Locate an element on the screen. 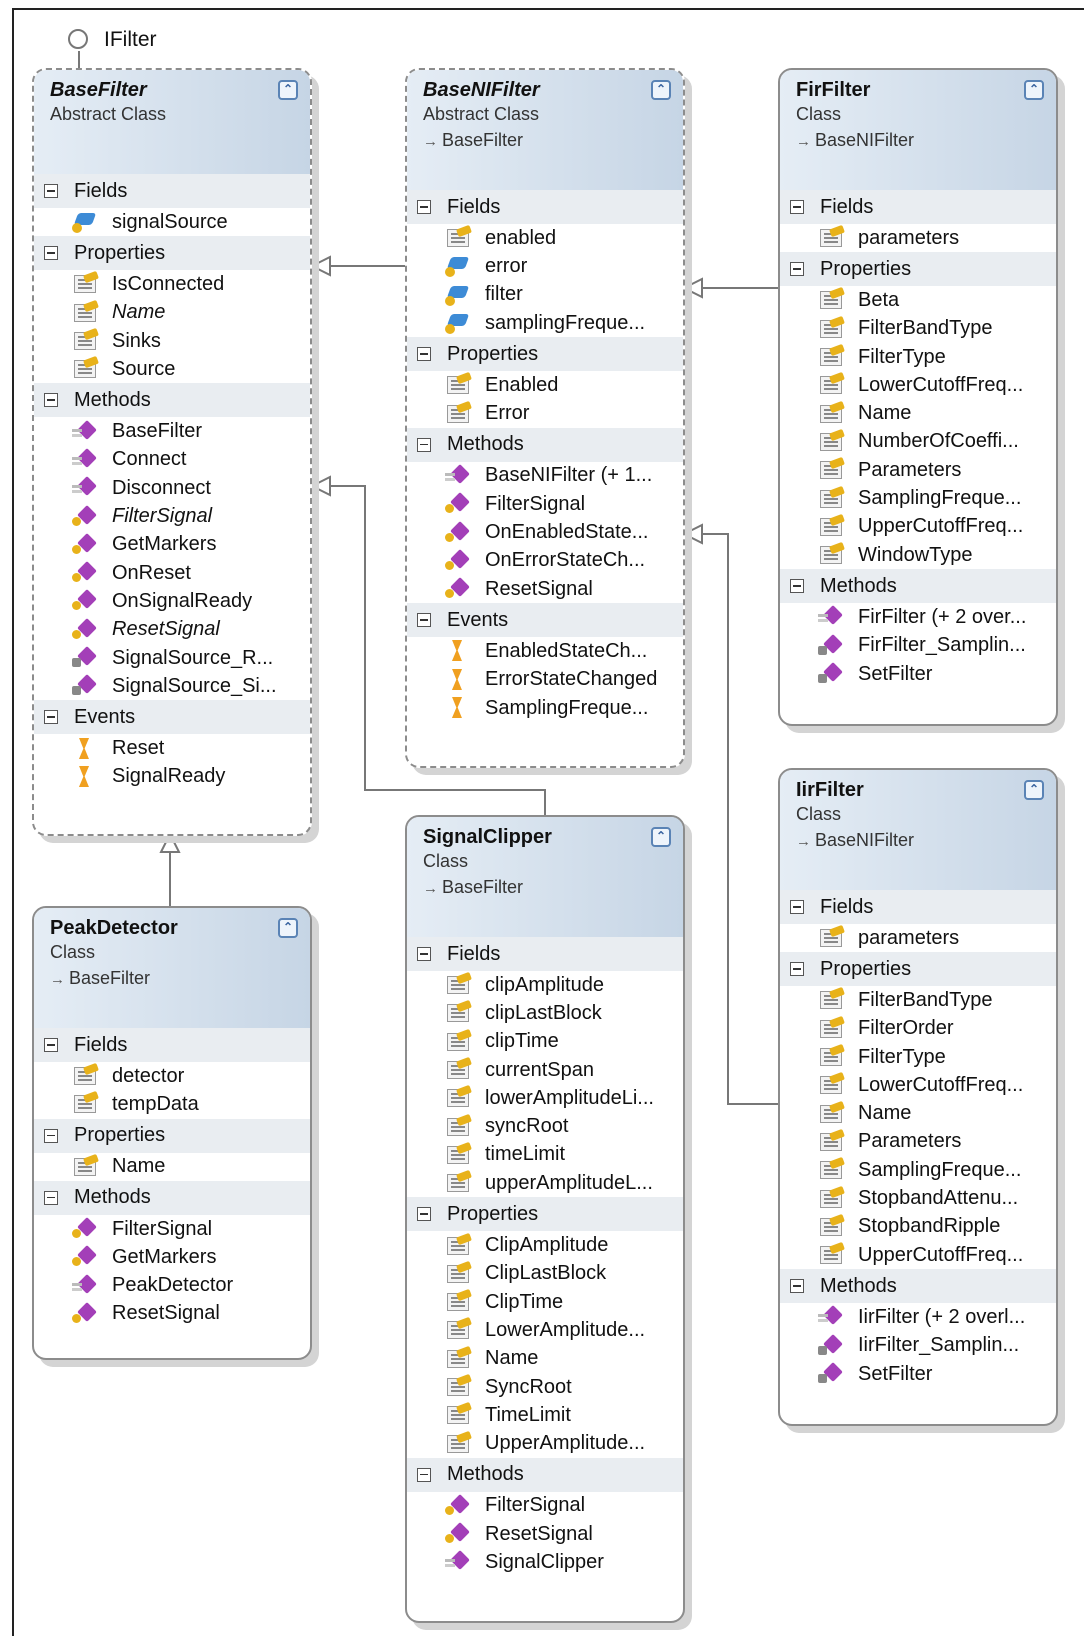 The image size is (1086, 1639). member-row: StopbandRipple is located at coordinates (918, 1227).